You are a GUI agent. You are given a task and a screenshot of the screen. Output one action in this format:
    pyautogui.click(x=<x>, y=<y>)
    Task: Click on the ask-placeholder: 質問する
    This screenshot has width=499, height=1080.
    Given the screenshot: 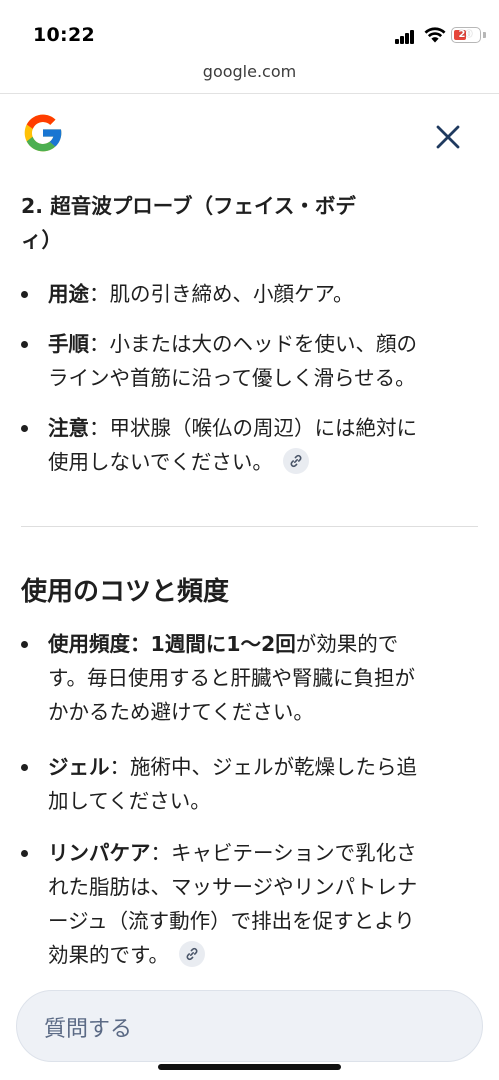 What is the action you would take?
    pyautogui.click(x=88, y=1029)
    